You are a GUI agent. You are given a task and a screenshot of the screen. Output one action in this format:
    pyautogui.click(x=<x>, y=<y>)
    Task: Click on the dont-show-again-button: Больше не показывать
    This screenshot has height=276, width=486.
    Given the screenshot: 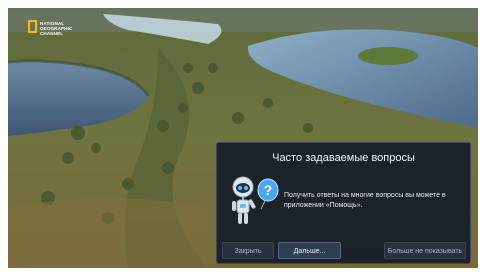 What is the action you would take?
    pyautogui.click(x=425, y=250)
    